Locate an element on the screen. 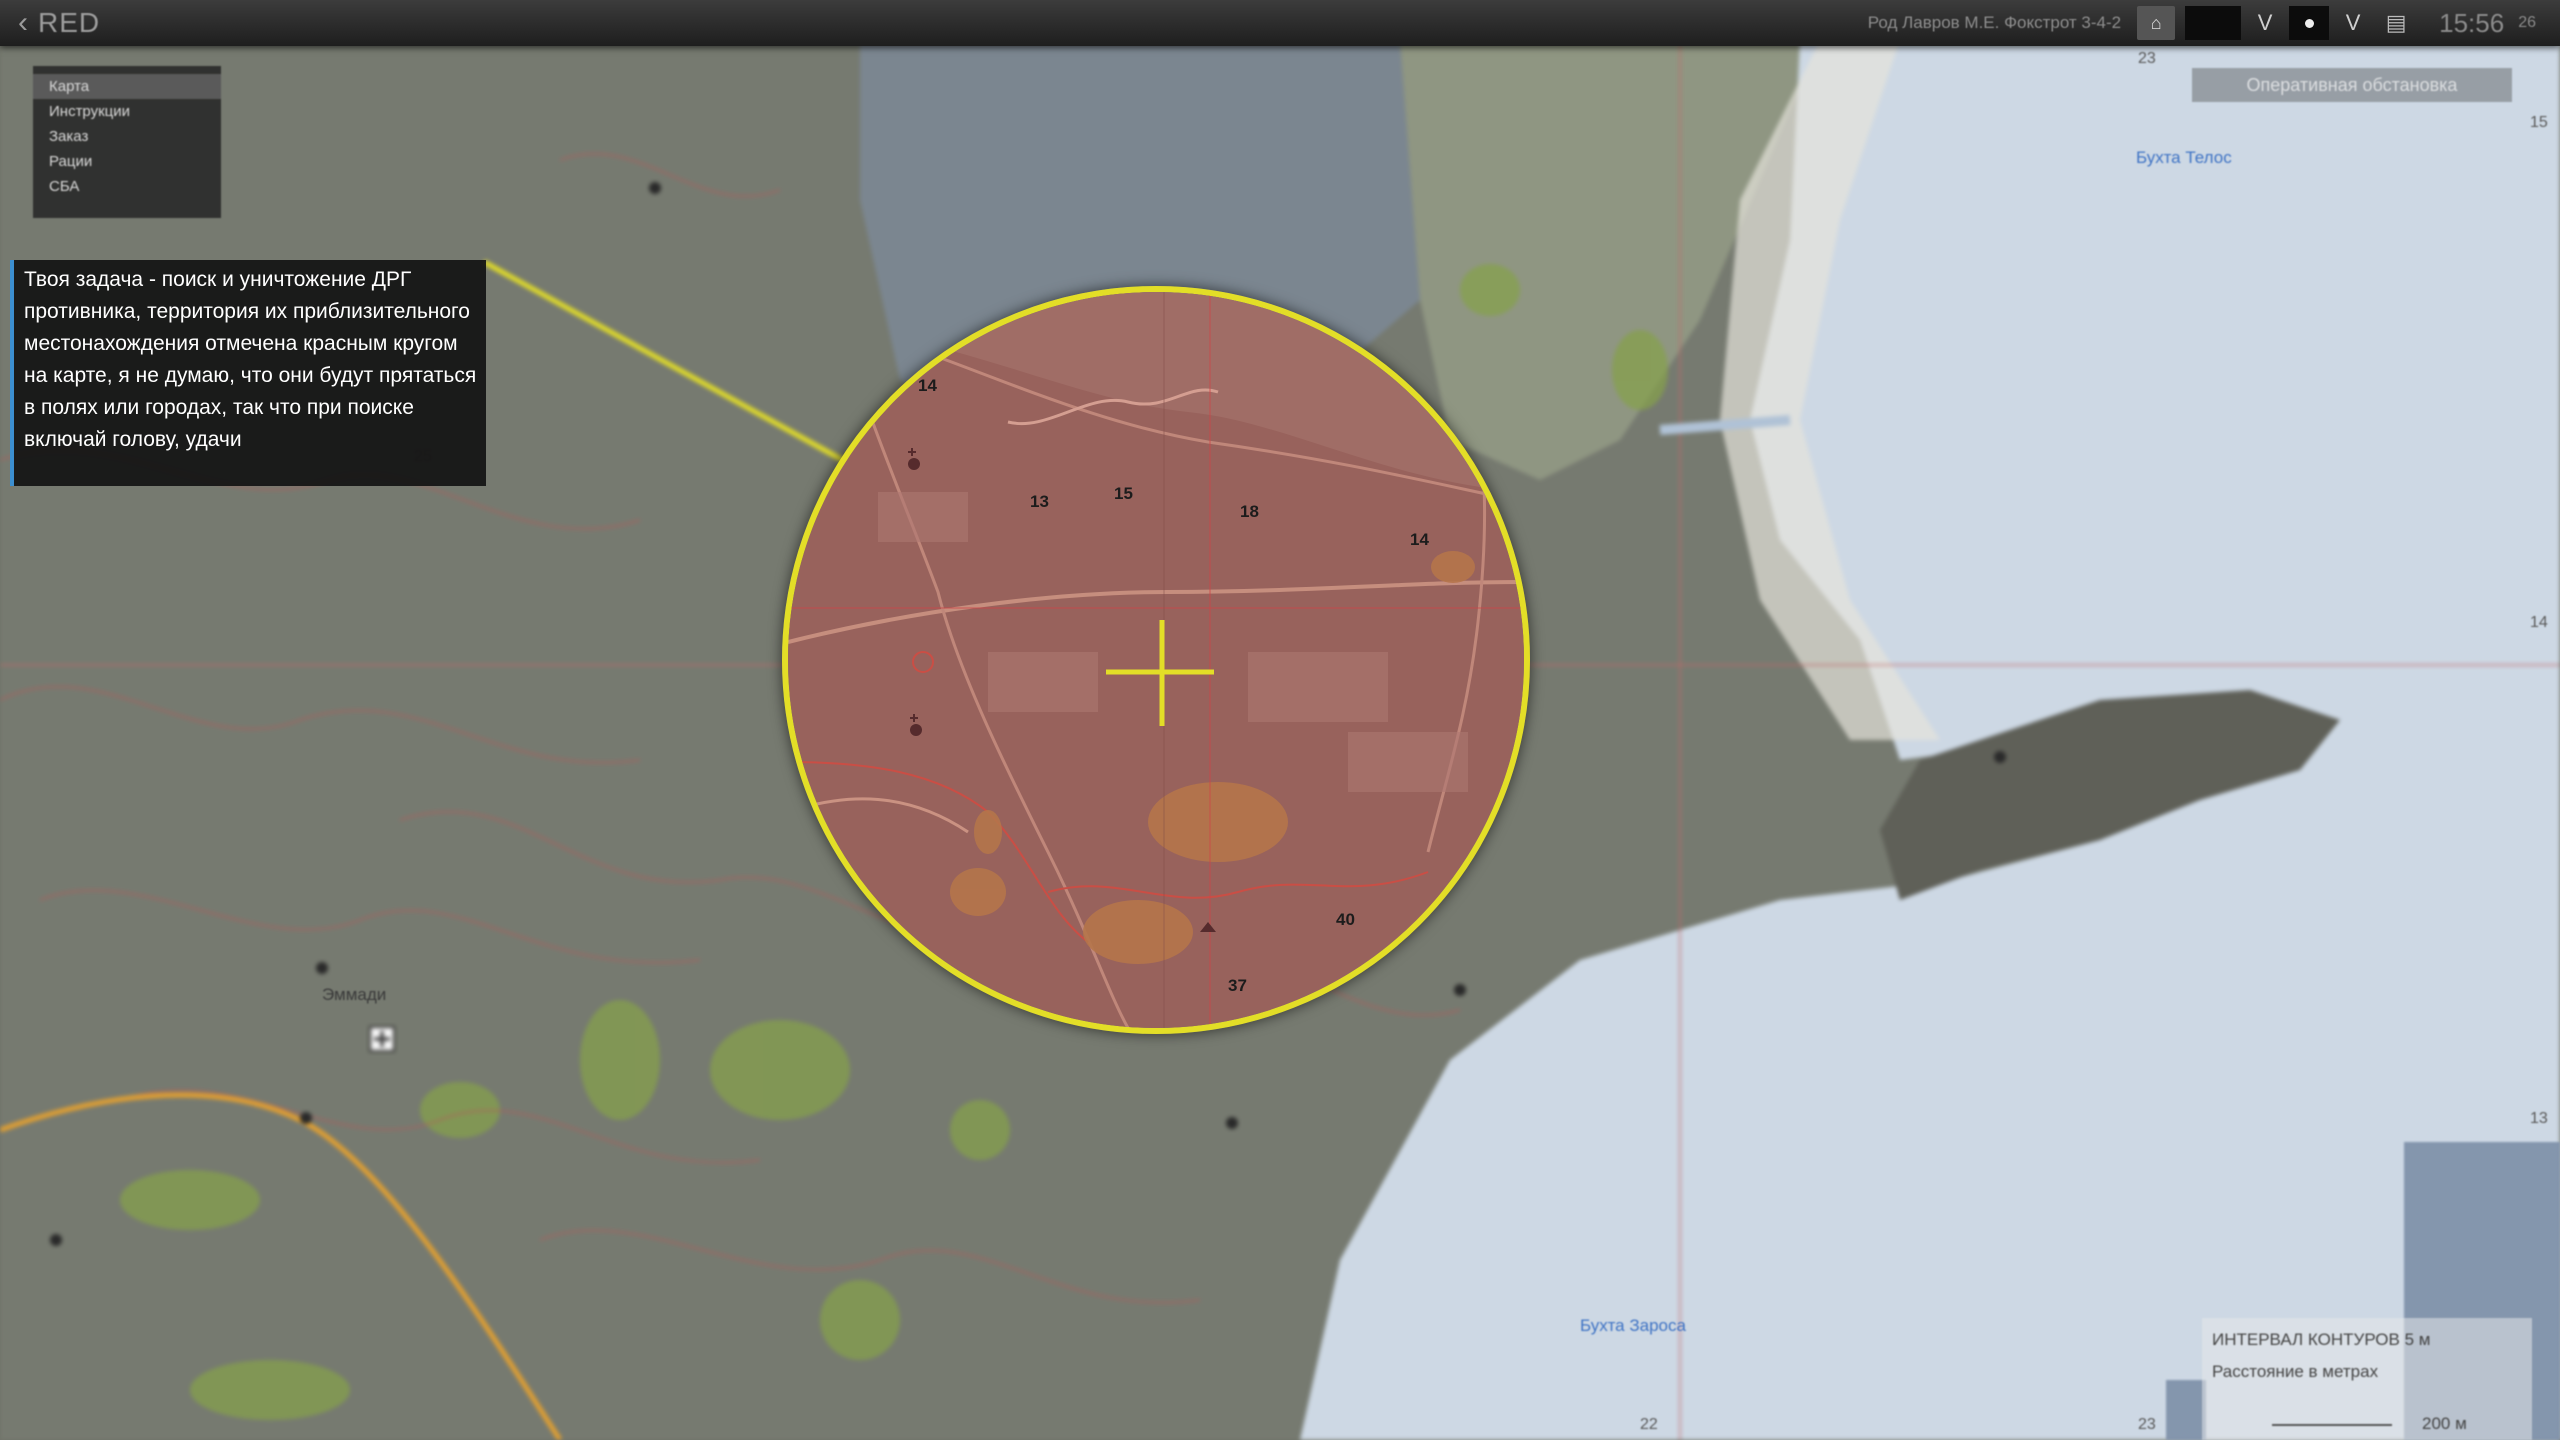 The height and width of the screenshot is (1440, 2560). menu-item-radios: Рации is located at coordinates (127, 161).